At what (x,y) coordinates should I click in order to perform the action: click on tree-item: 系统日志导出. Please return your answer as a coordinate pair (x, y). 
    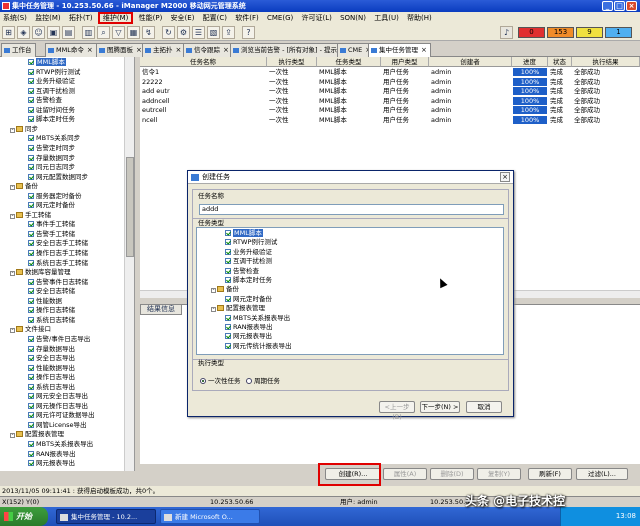
    Looking at the image, I should click on (51, 387).